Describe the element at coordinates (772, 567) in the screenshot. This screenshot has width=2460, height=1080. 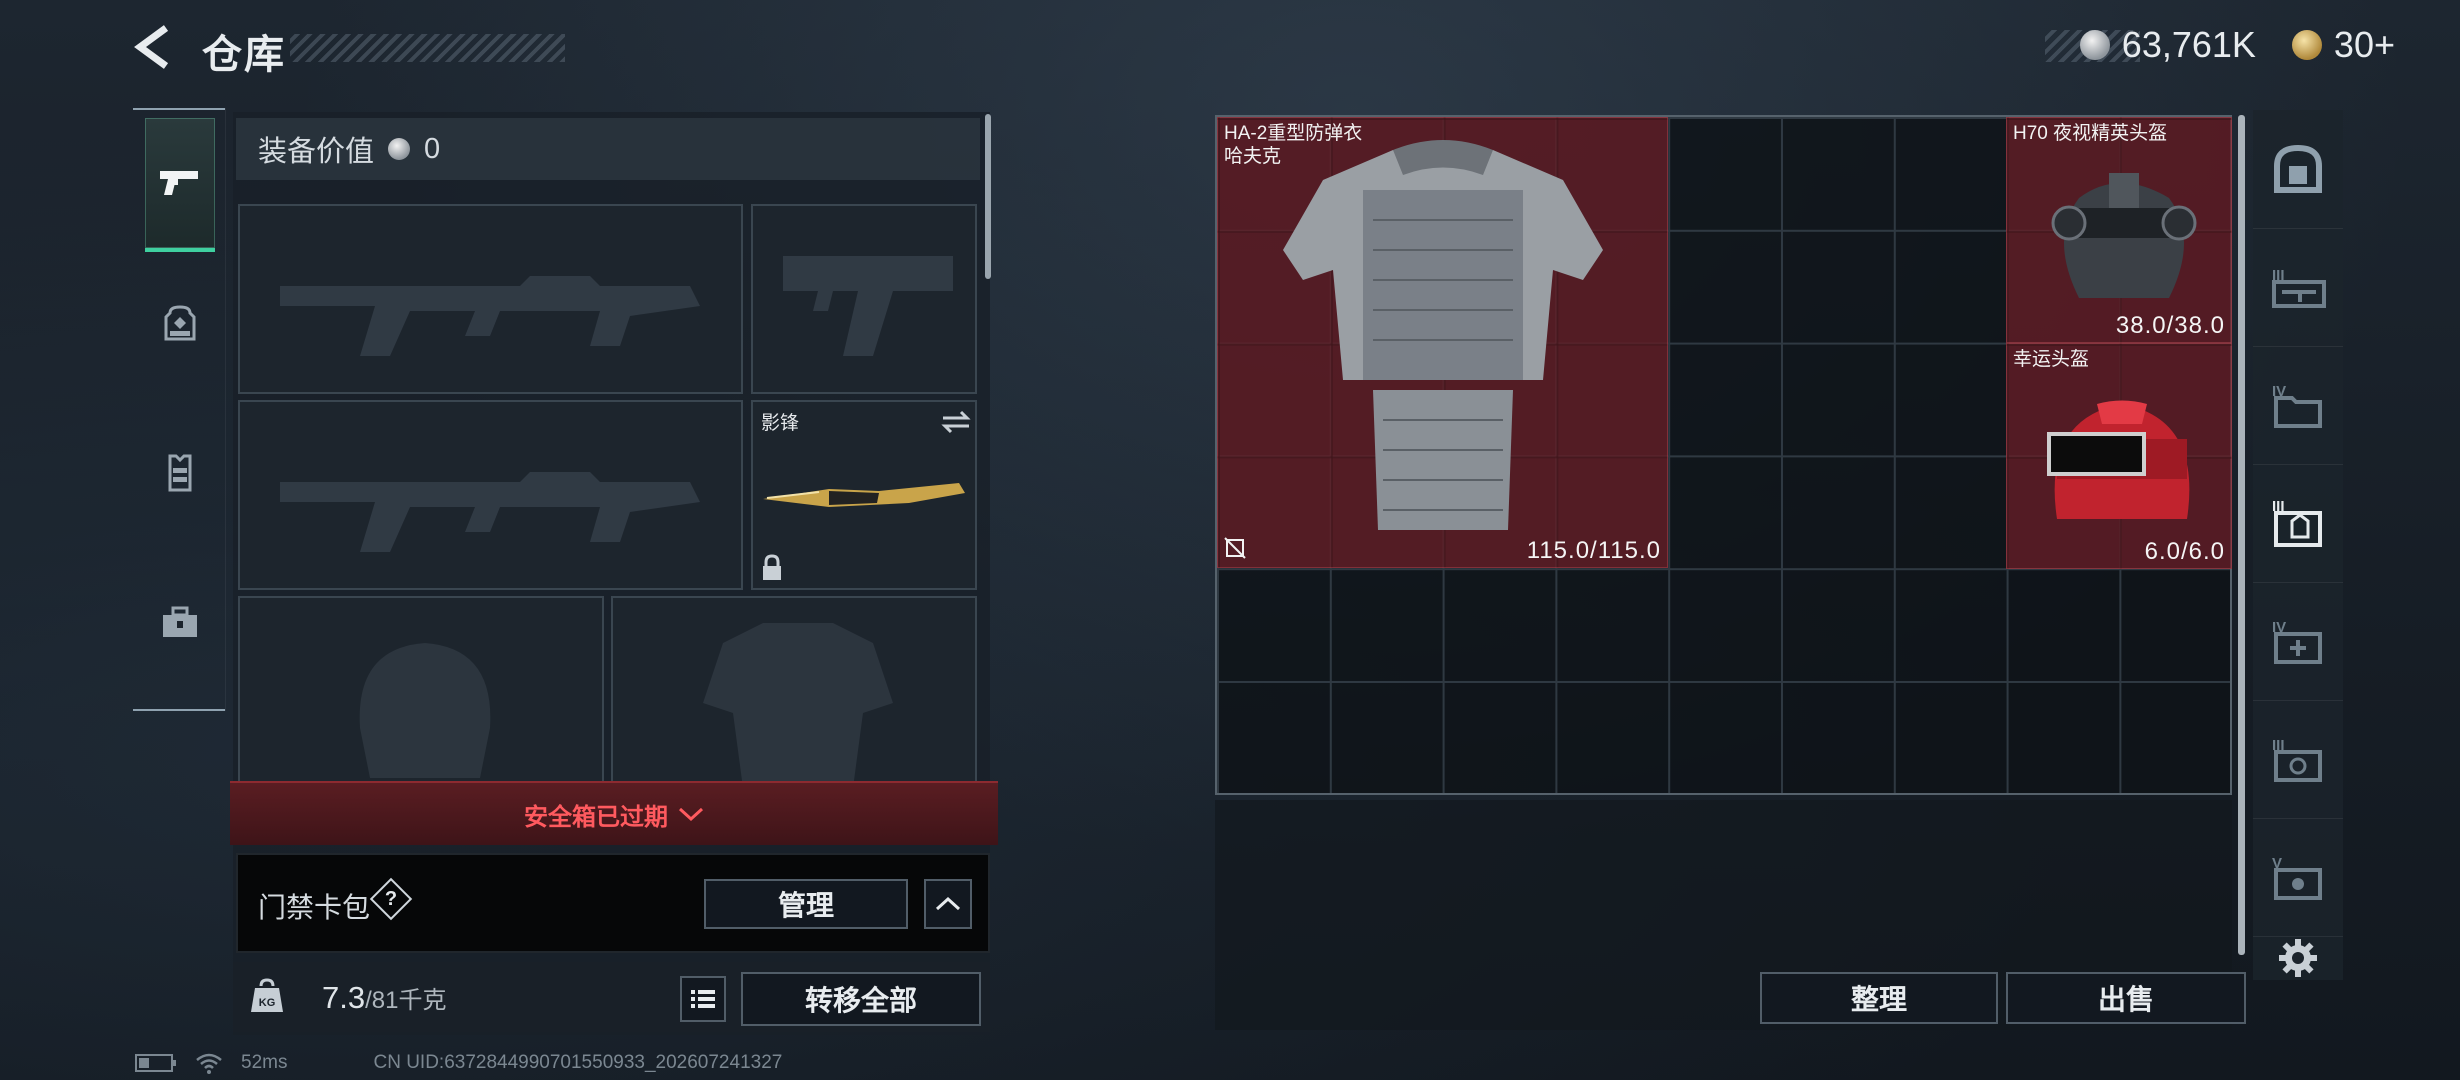
I see `lock-icon` at that location.